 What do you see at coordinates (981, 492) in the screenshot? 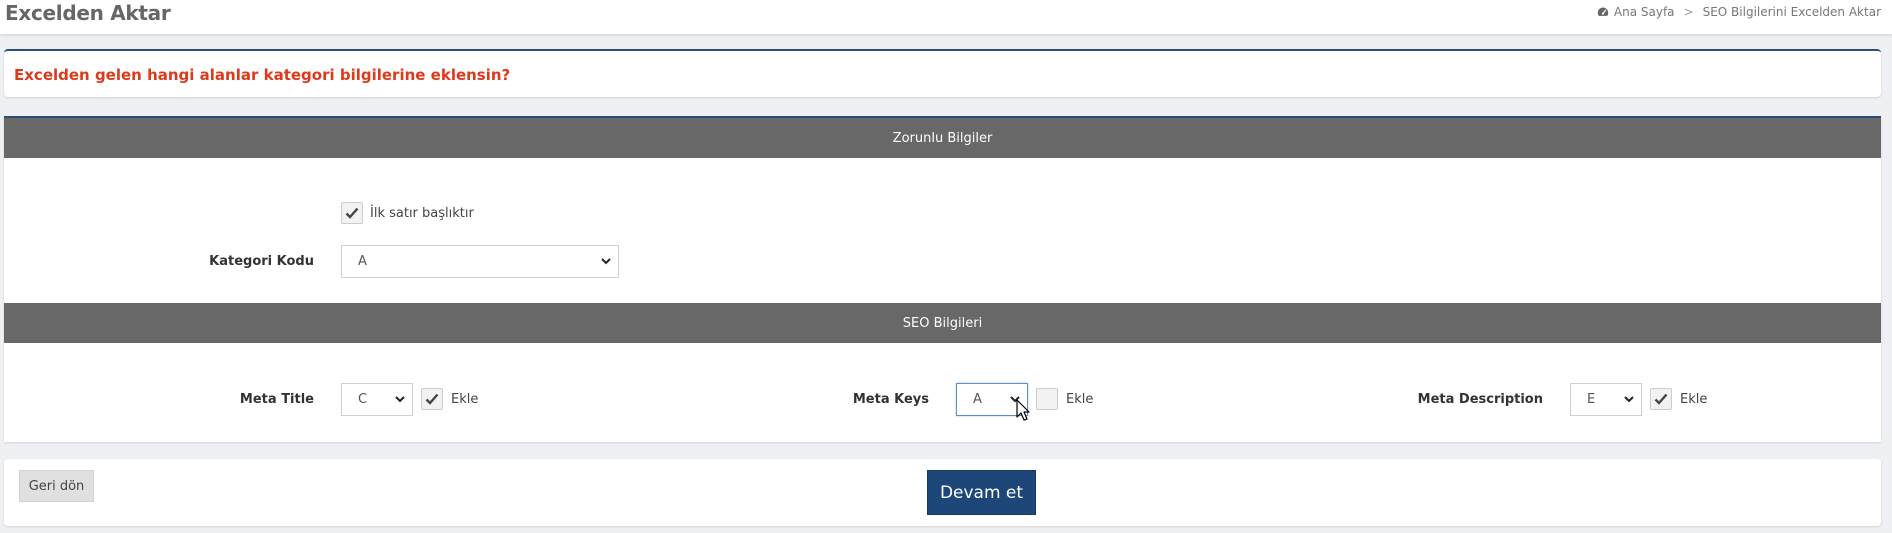
I see `continue-button: Devam et` at bounding box center [981, 492].